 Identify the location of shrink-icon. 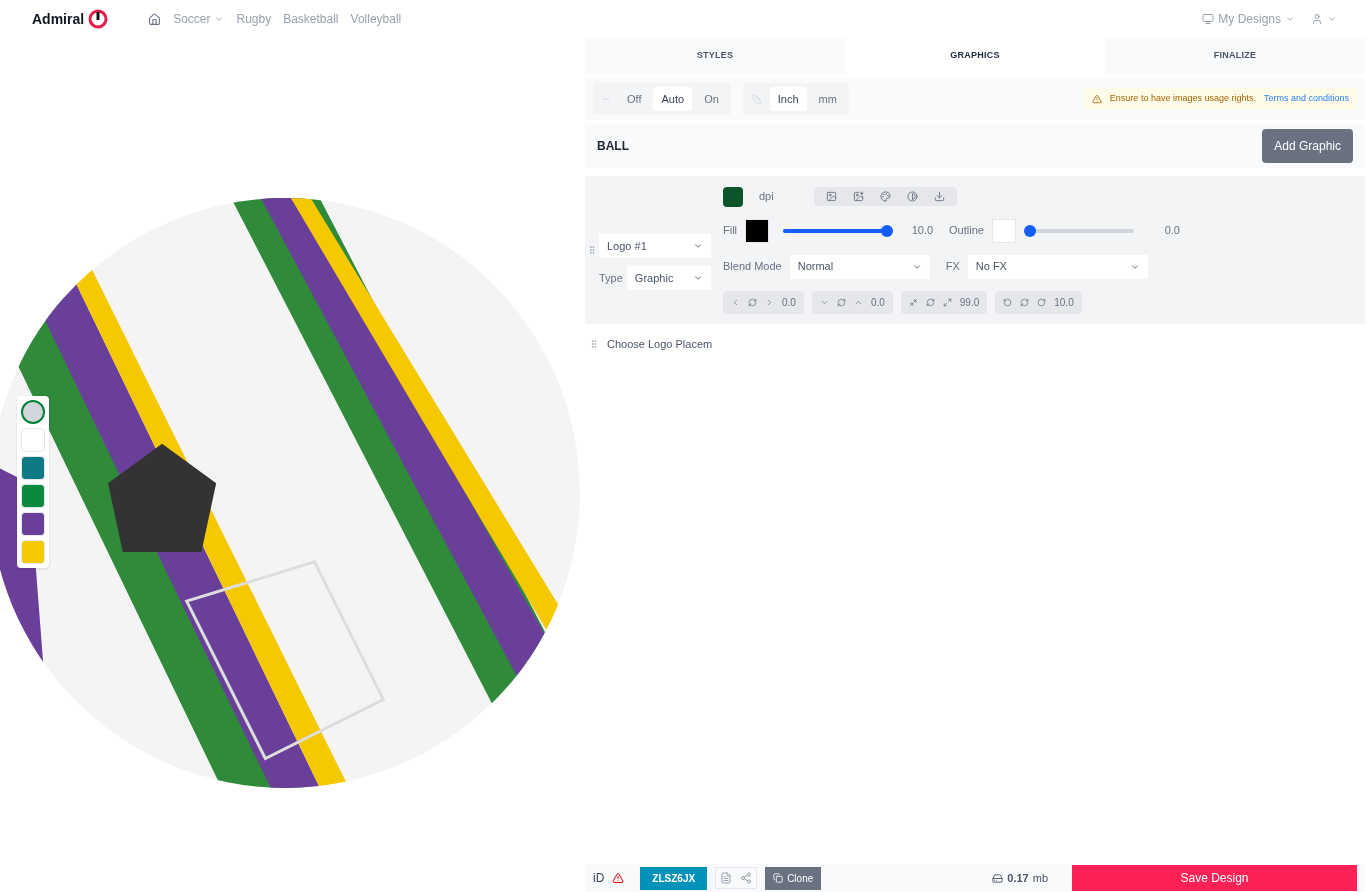
(913, 302).